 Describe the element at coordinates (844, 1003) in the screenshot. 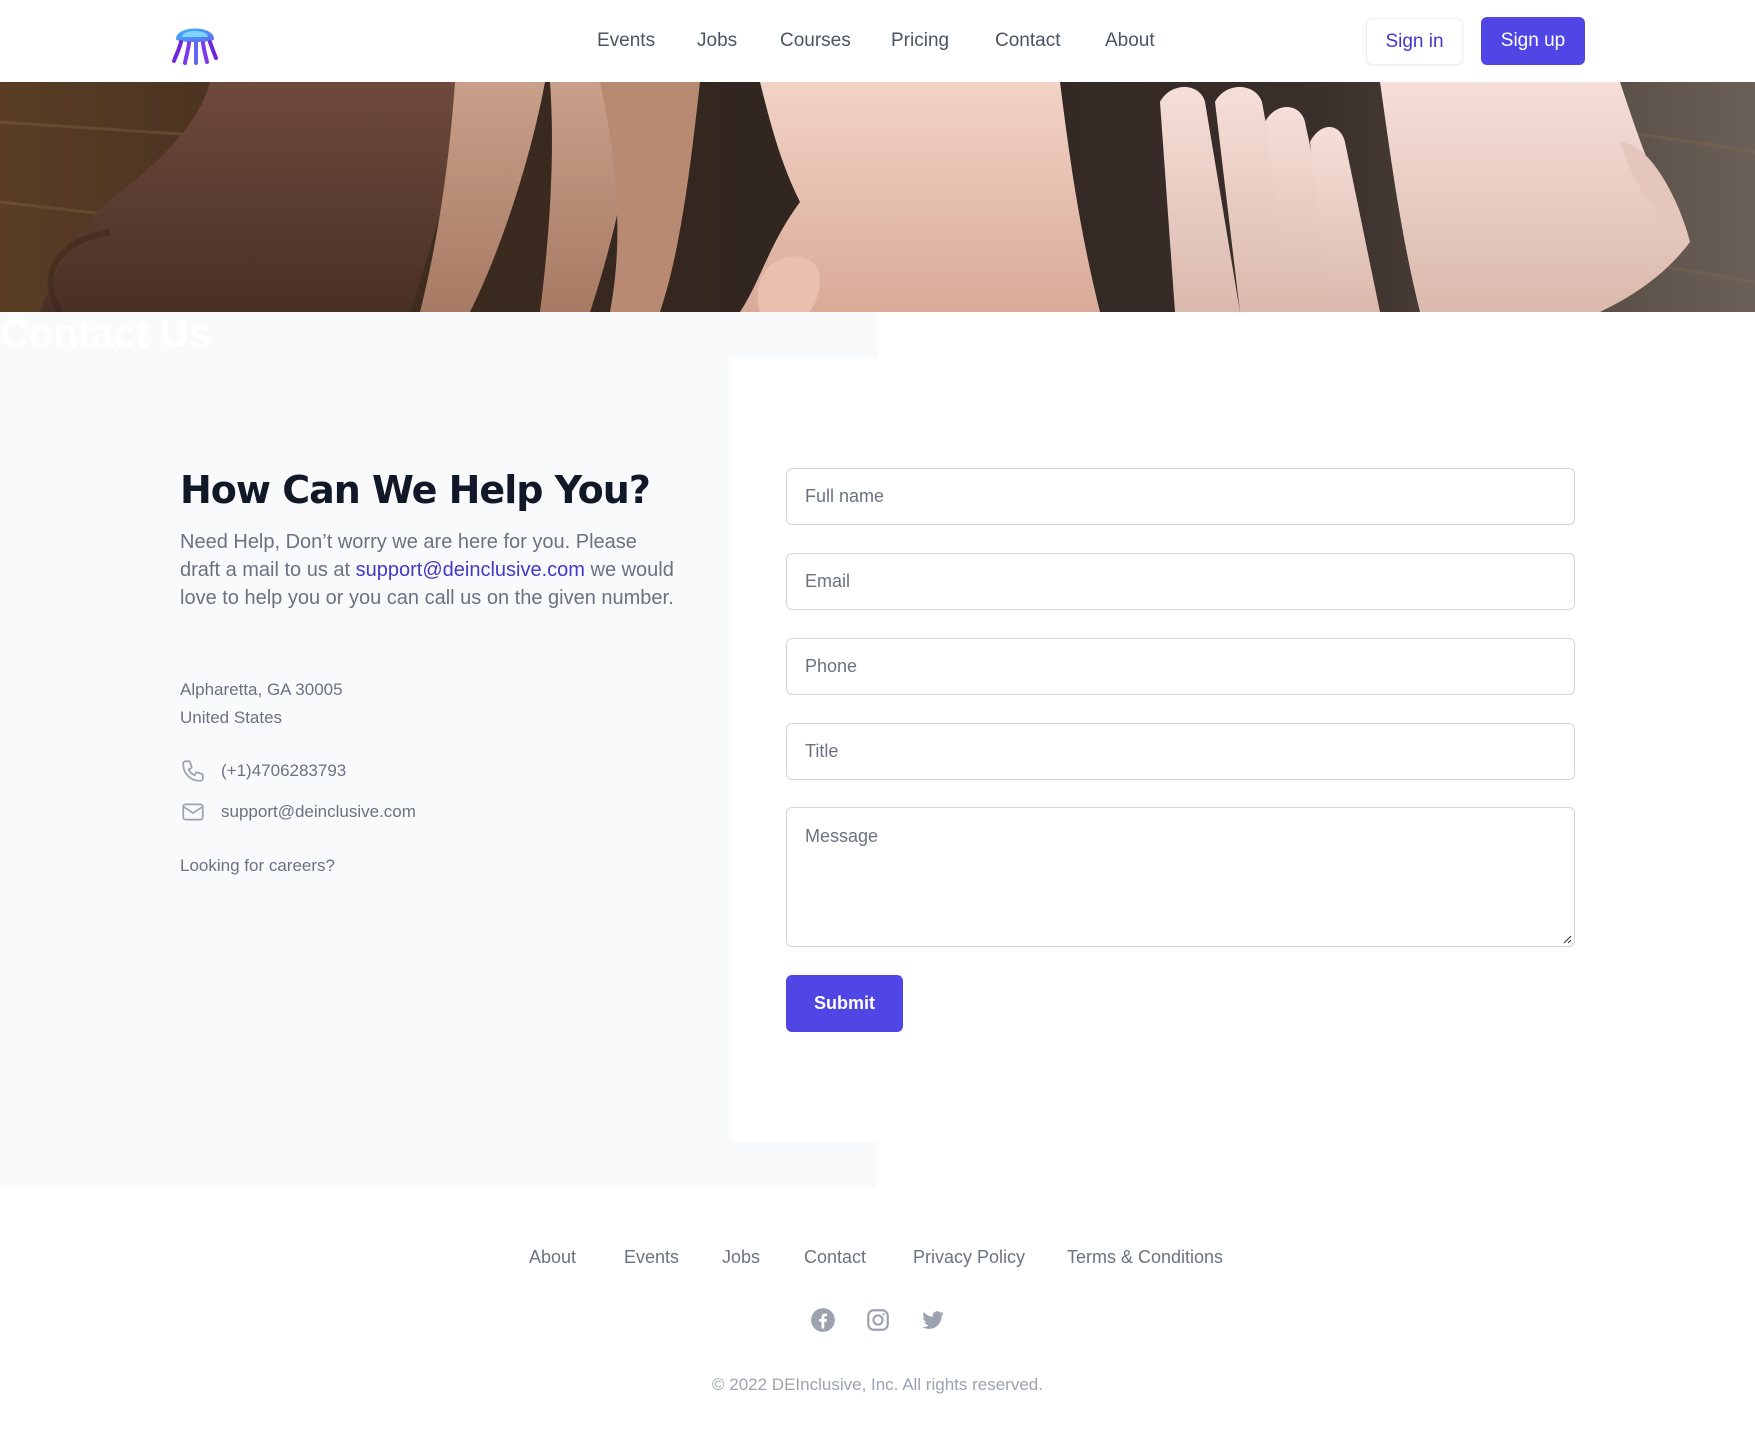

I see `submit-button: Submit` at that location.